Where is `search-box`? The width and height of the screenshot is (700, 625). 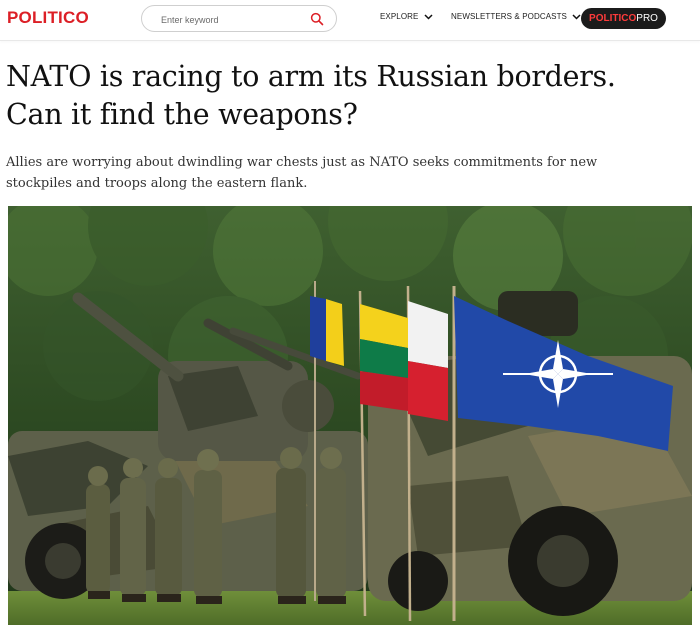
search-box is located at coordinates (239, 18).